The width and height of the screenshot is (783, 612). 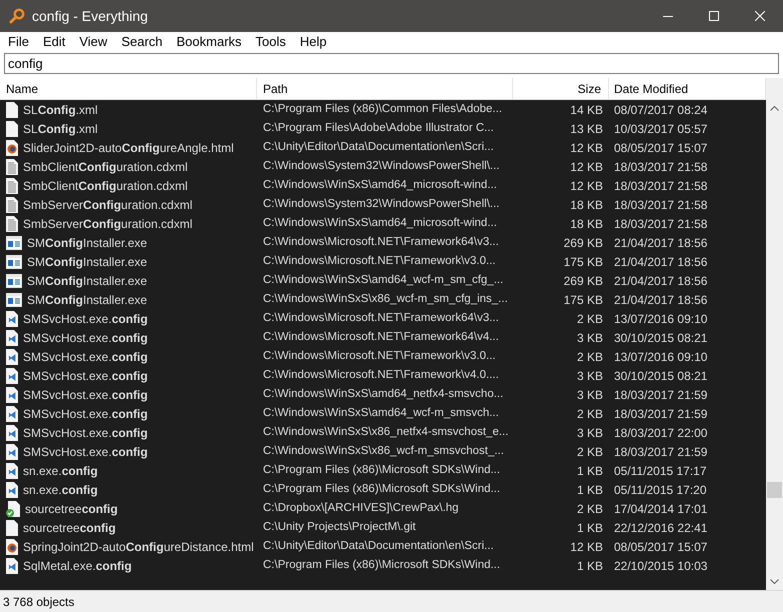 I want to click on column-header: Size, so click(x=561, y=88).